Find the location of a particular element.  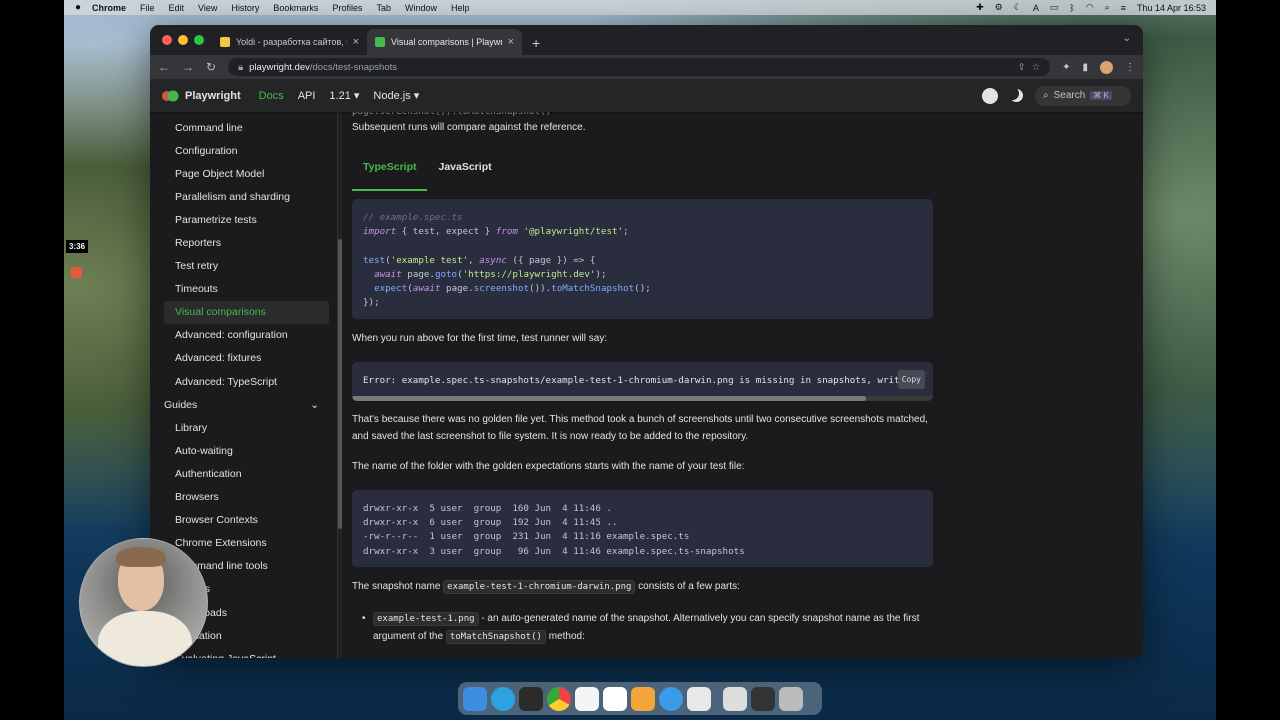

menu-profiles: Profiles is located at coordinates (347, 8).